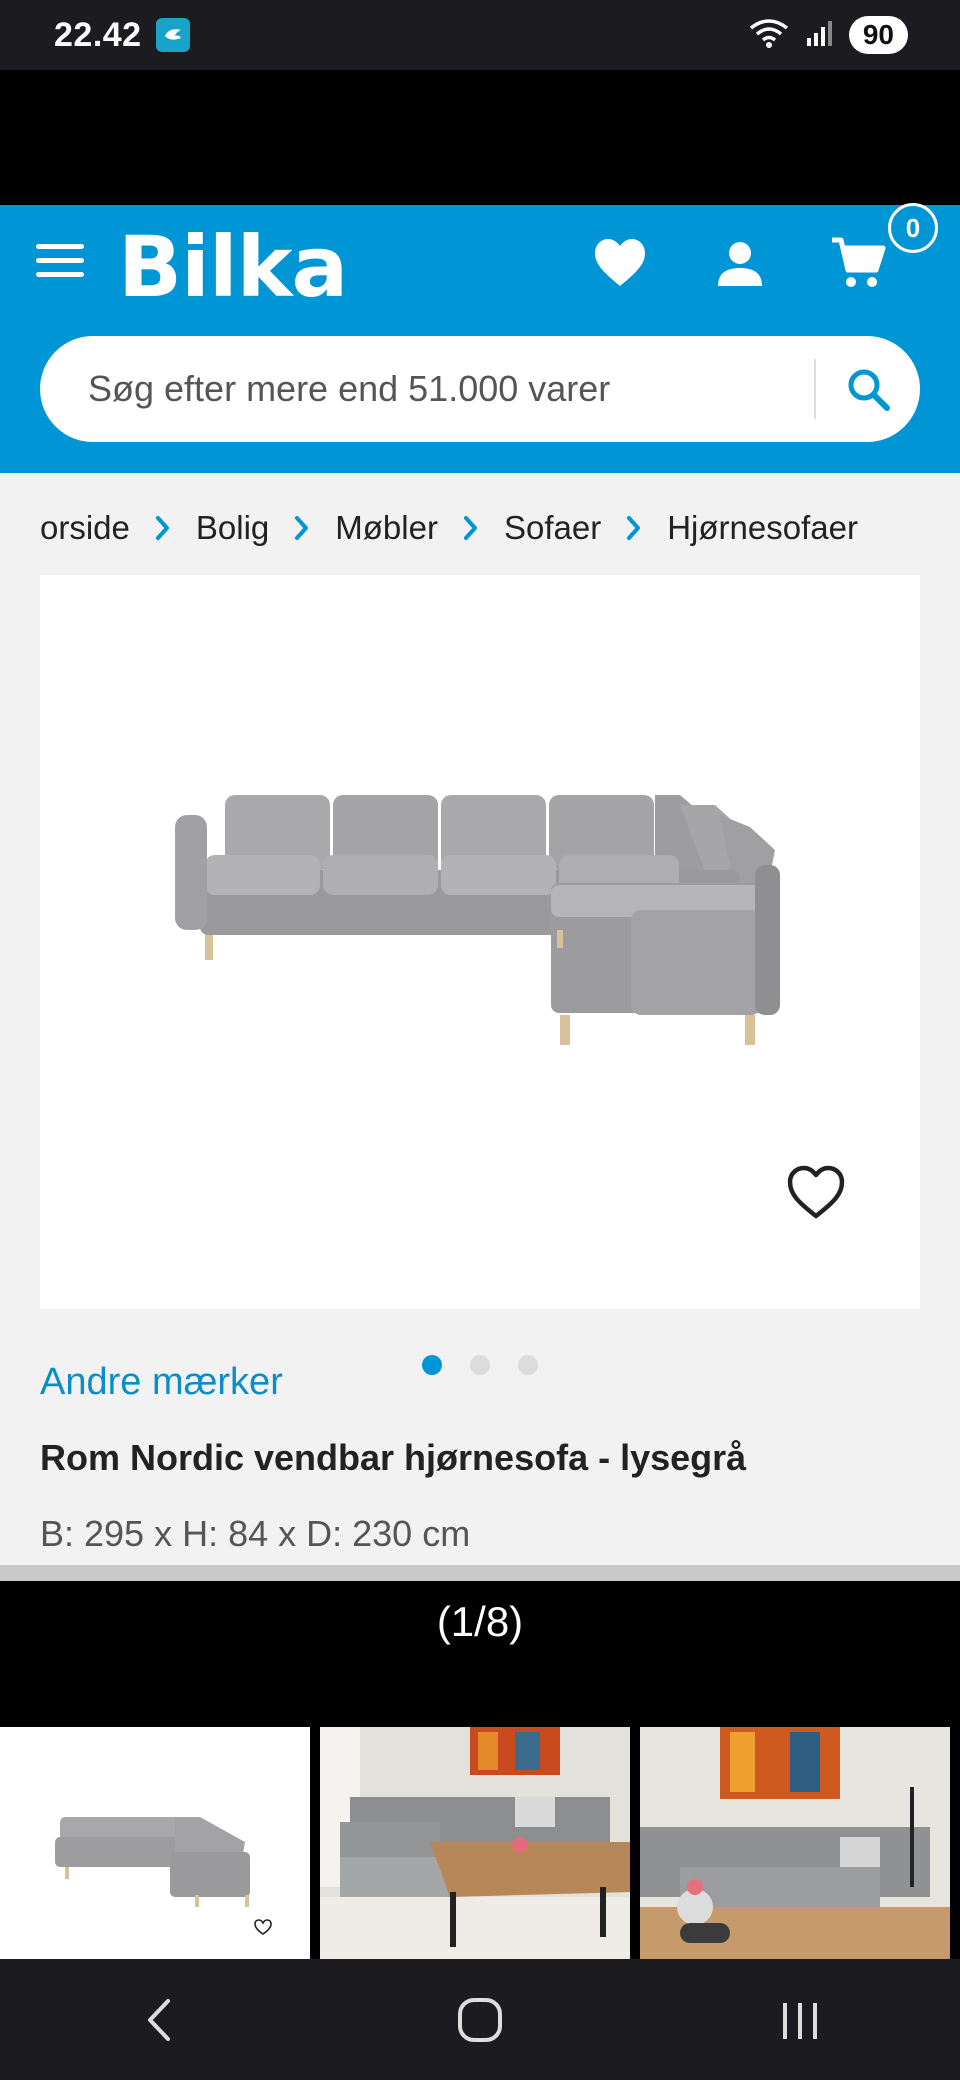  I want to click on home-button, so click(480, 2020).